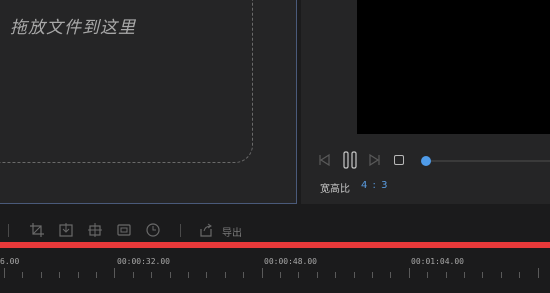 This screenshot has height=293, width=550. What do you see at coordinates (488, 161) in the screenshot?
I see `progress-track` at bounding box center [488, 161].